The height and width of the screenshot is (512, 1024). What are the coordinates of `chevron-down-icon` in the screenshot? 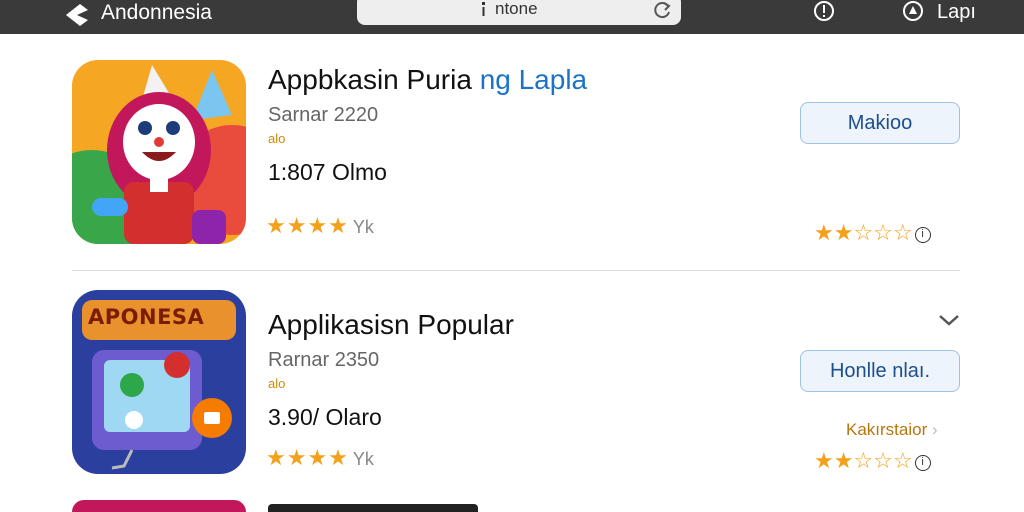 It's located at (949, 320).